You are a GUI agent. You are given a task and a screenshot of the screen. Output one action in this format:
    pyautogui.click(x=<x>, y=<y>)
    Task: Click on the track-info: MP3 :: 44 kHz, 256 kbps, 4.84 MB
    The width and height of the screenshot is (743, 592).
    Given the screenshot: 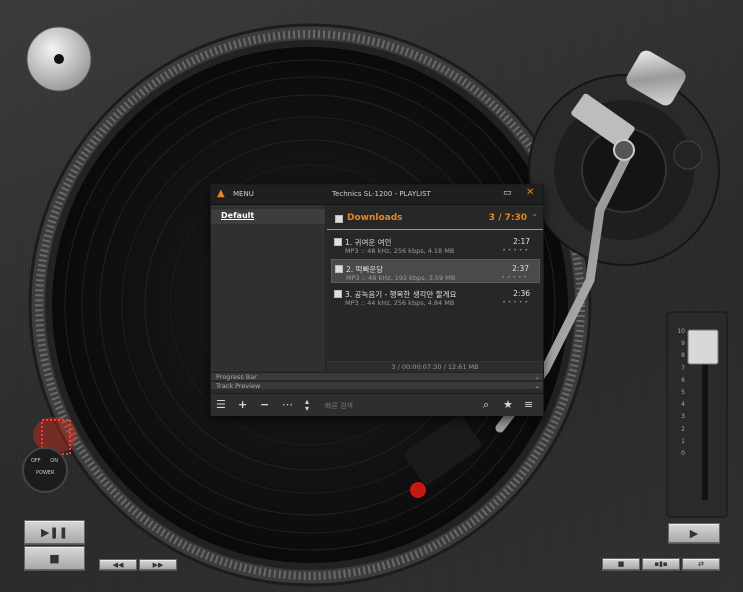 What is the action you would take?
    pyautogui.click(x=400, y=303)
    